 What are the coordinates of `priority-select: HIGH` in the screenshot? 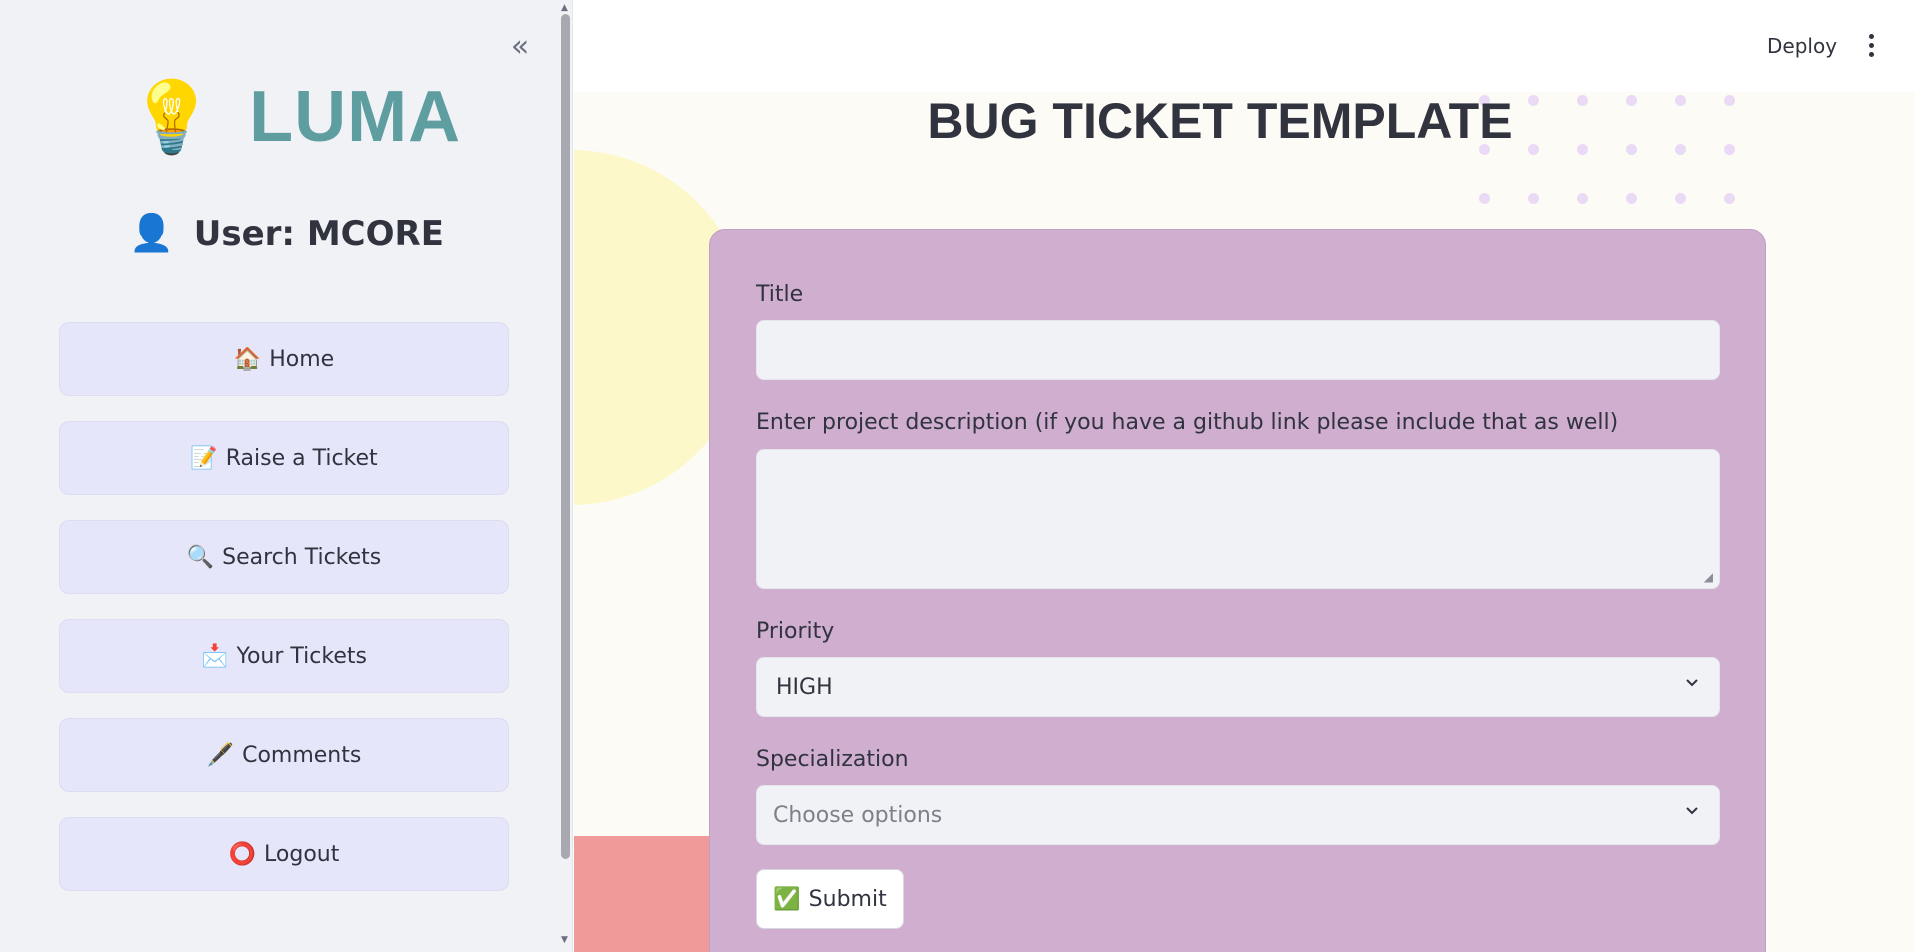 It's located at (1238, 687).